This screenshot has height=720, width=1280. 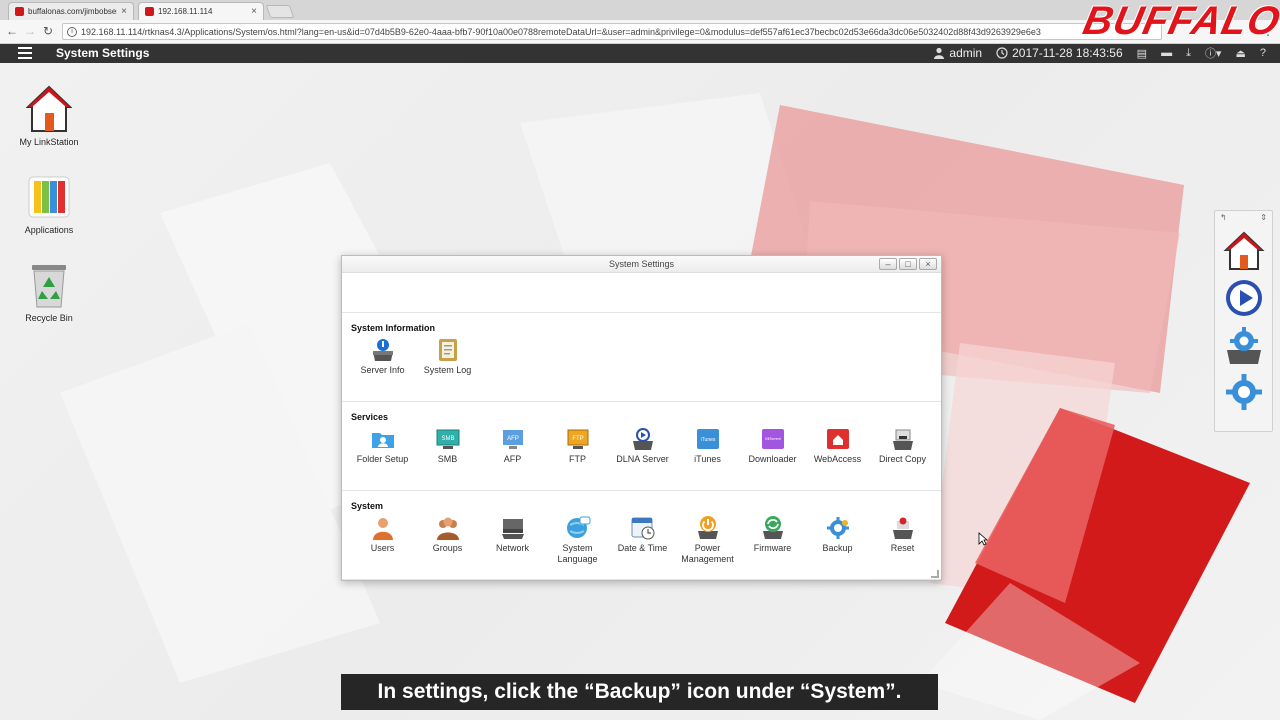 I want to click on setting-backup: Backup, so click(x=837, y=540).